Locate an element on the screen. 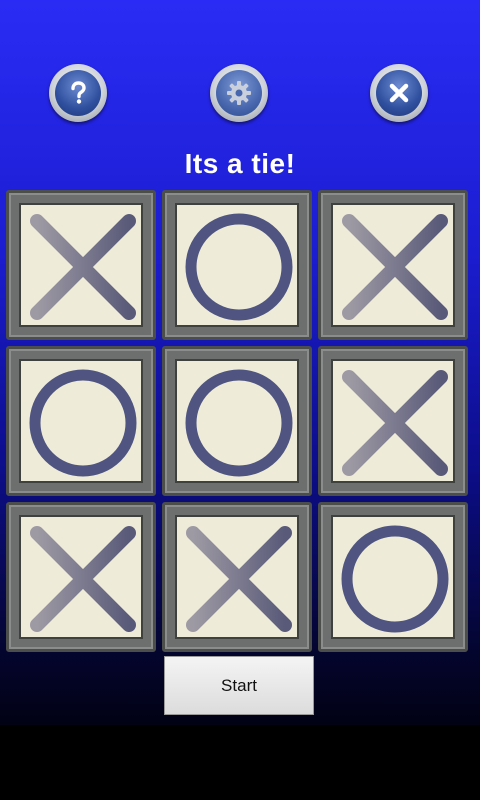  settings-button is located at coordinates (239, 93).